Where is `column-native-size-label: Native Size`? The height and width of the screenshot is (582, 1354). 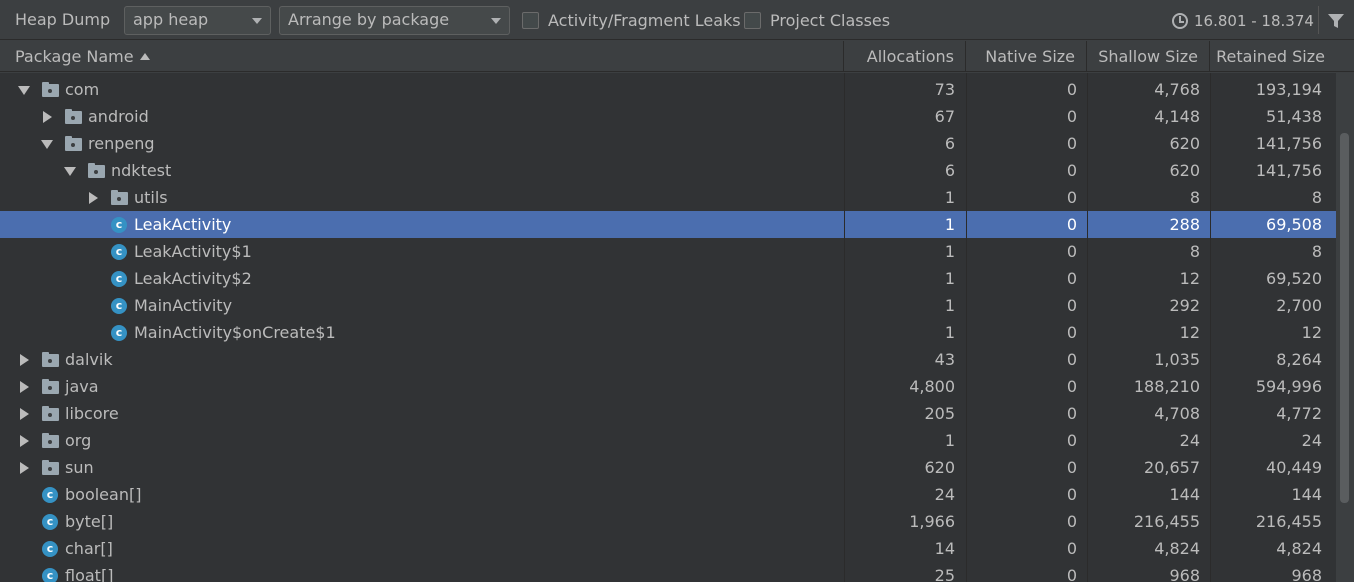
column-native-size-label: Native Size is located at coordinates (1030, 56).